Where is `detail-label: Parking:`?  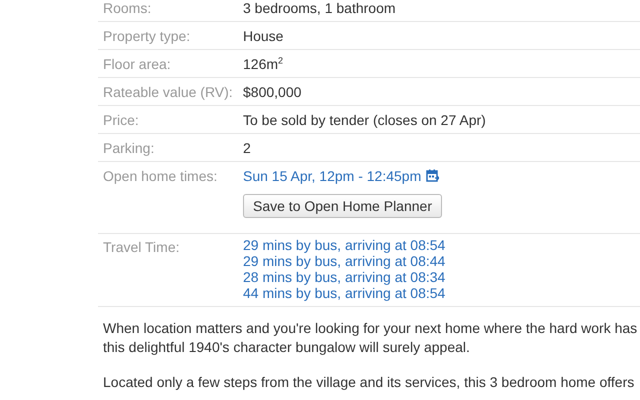 detail-label: Parking: is located at coordinates (129, 148).